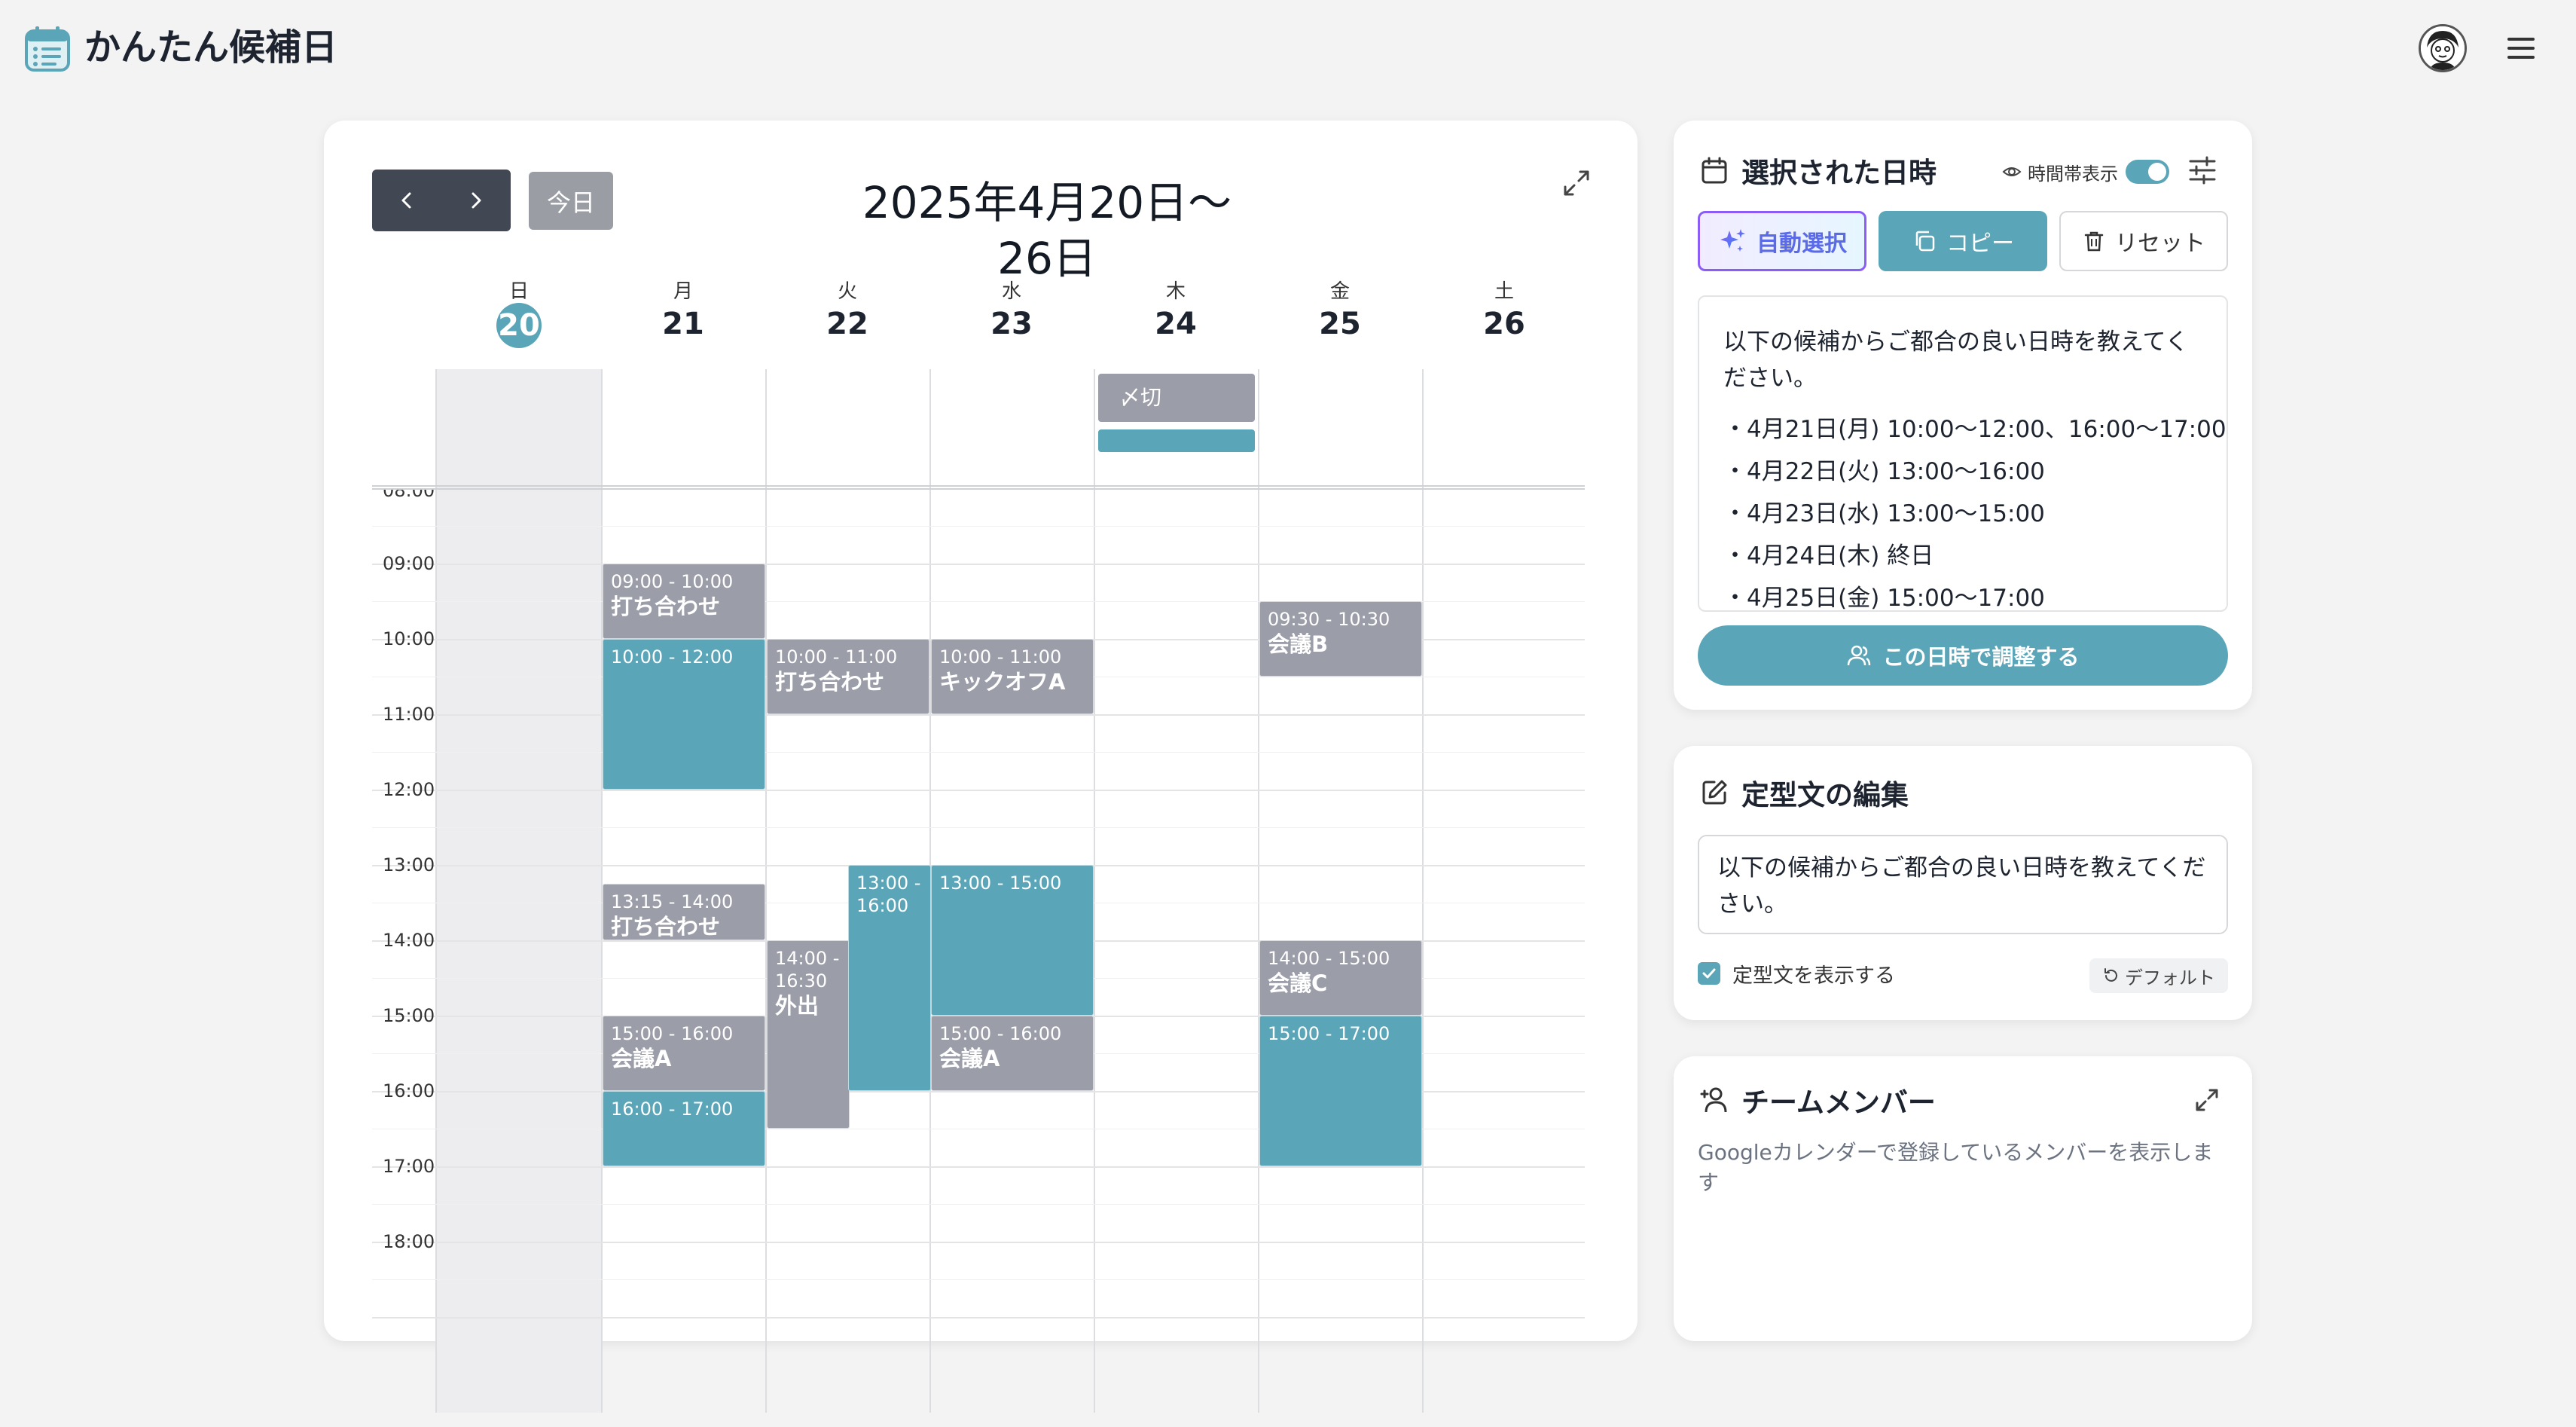 The height and width of the screenshot is (1427, 2576). I want to click on edit-icon, so click(1714, 793).